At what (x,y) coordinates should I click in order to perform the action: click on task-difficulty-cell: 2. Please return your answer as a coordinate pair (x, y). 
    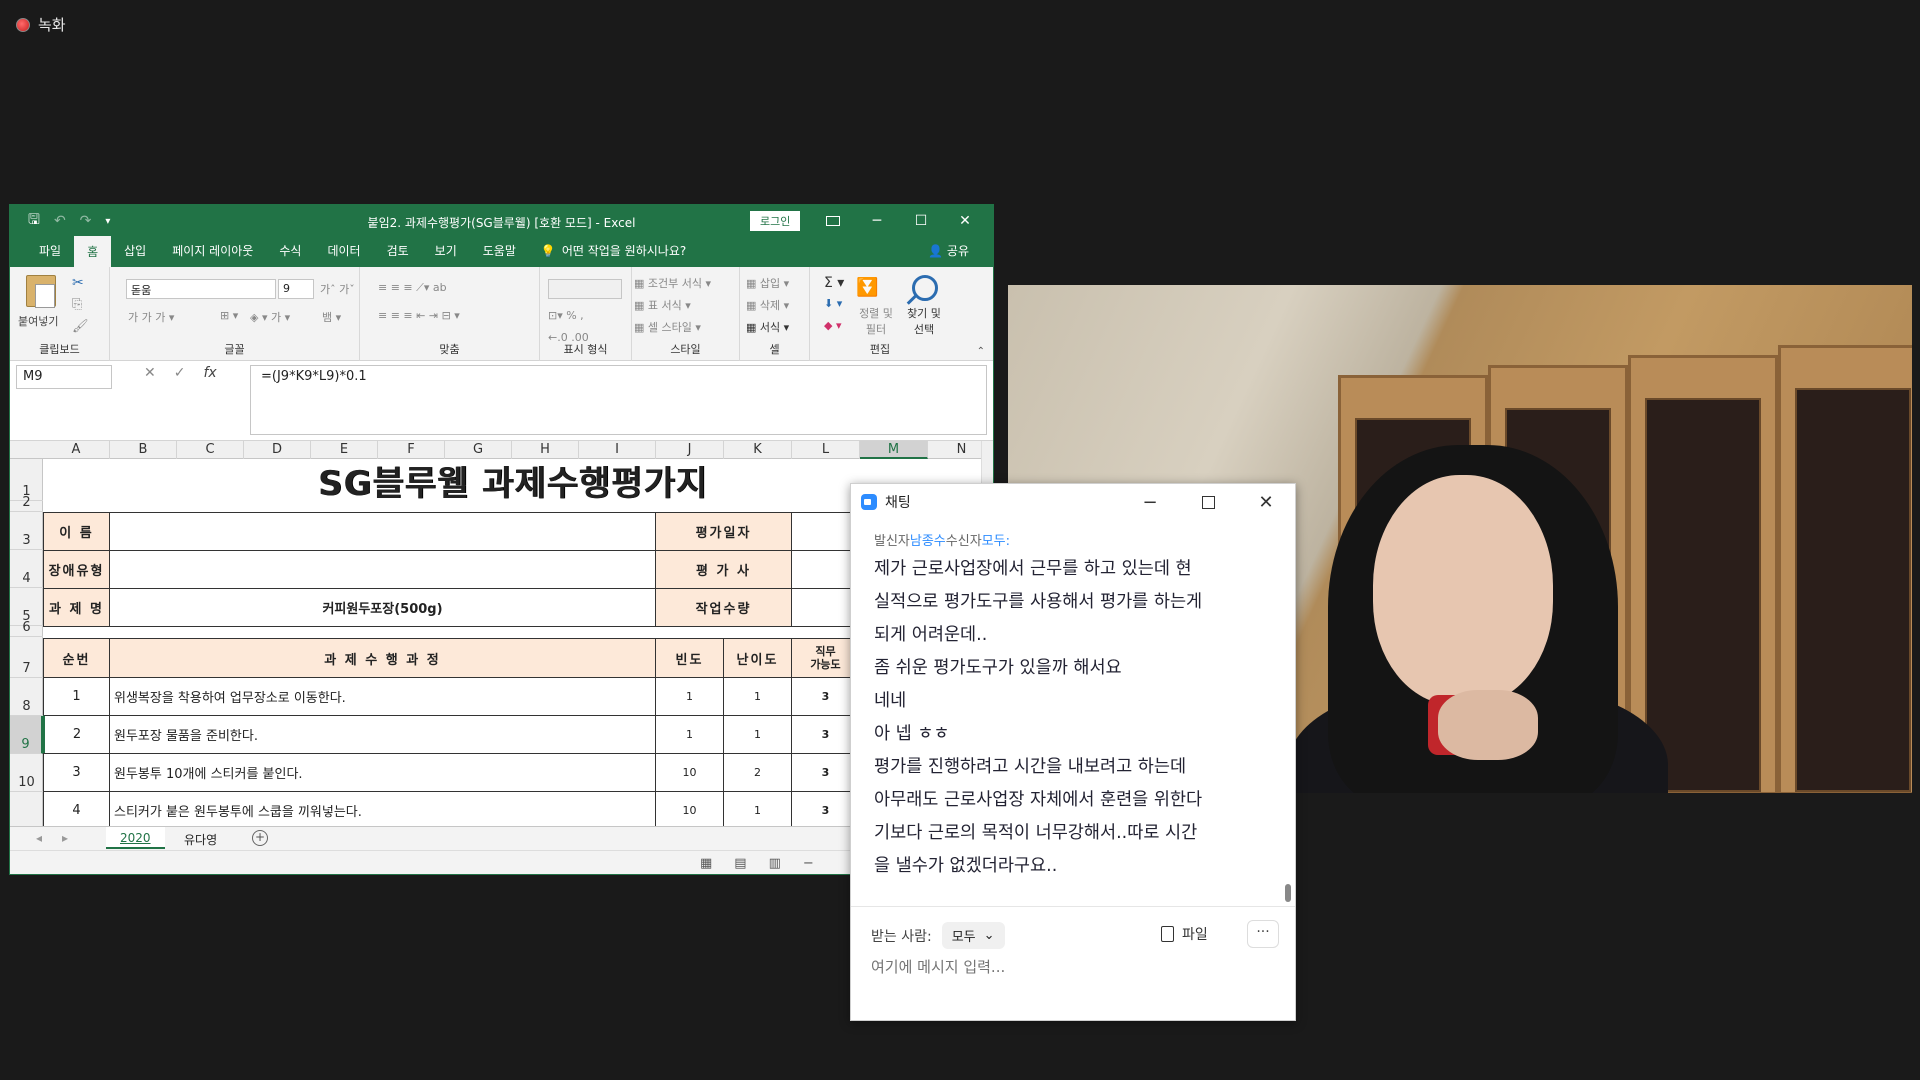
    Looking at the image, I should click on (757, 772).